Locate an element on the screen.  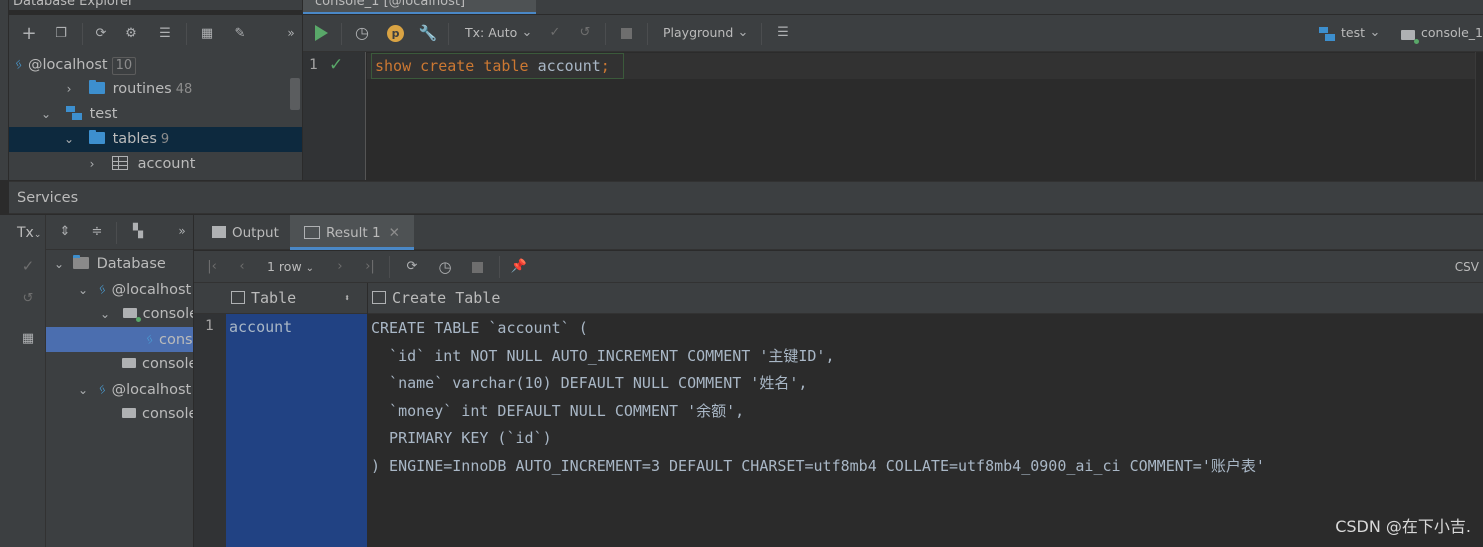
edit-icon: ✎ is located at coordinates (240, 34).